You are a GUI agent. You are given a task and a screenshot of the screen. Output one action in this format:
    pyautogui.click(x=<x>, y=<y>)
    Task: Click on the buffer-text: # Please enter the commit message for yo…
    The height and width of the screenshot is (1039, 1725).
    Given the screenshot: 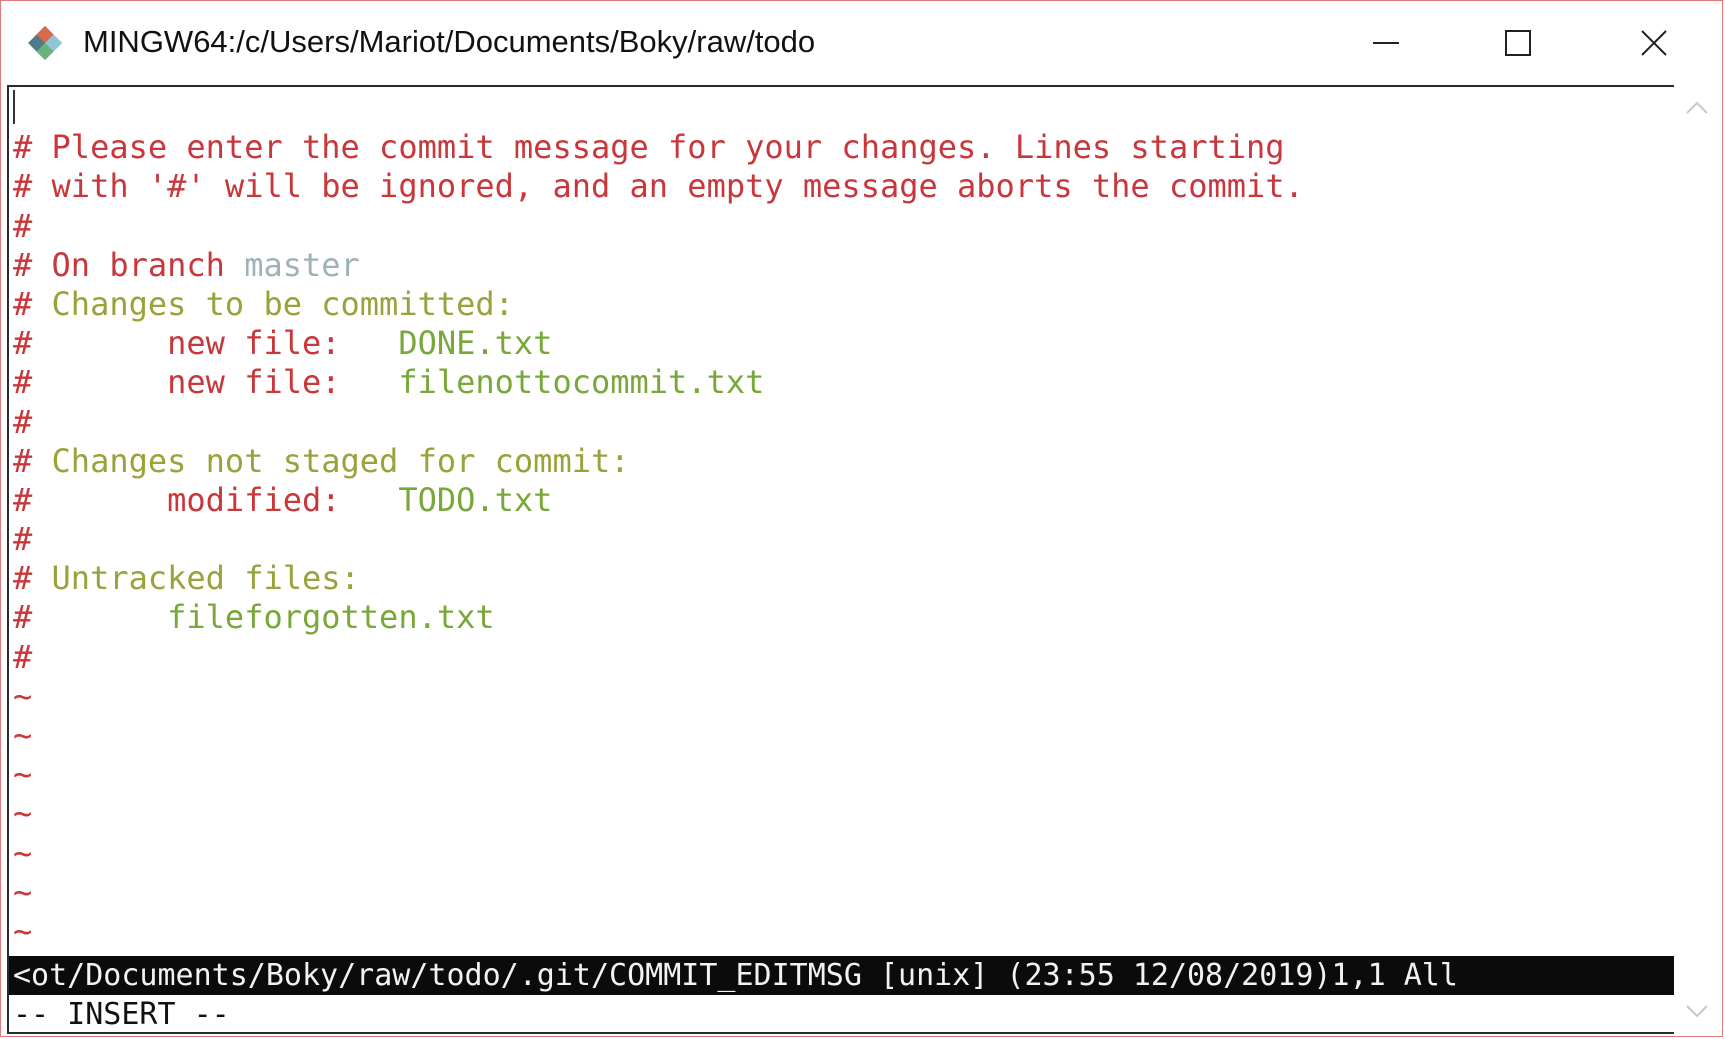 What is the action you would take?
    pyautogui.click(x=649, y=147)
    